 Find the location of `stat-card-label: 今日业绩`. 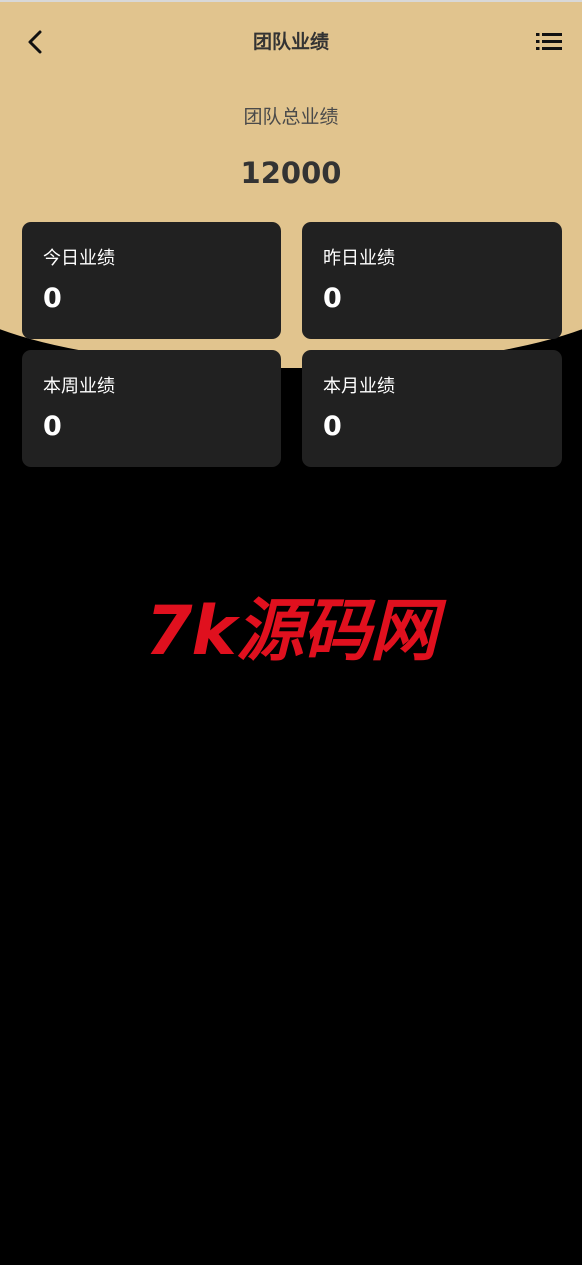

stat-card-label: 今日业绩 is located at coordinates (79, 258).